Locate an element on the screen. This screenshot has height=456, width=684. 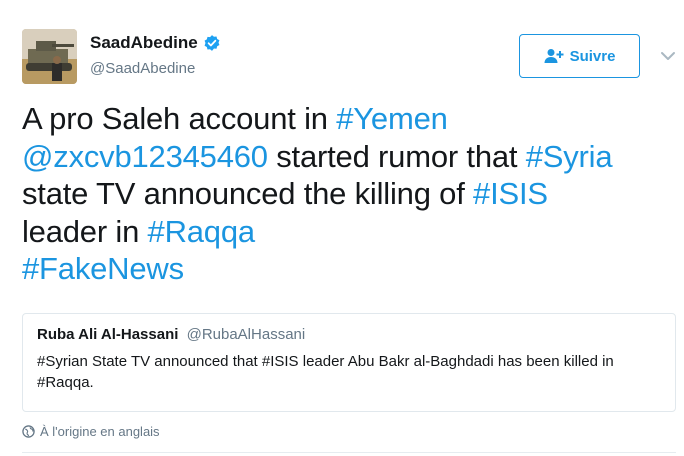
avatar-image is located at coordinates (49, 56).